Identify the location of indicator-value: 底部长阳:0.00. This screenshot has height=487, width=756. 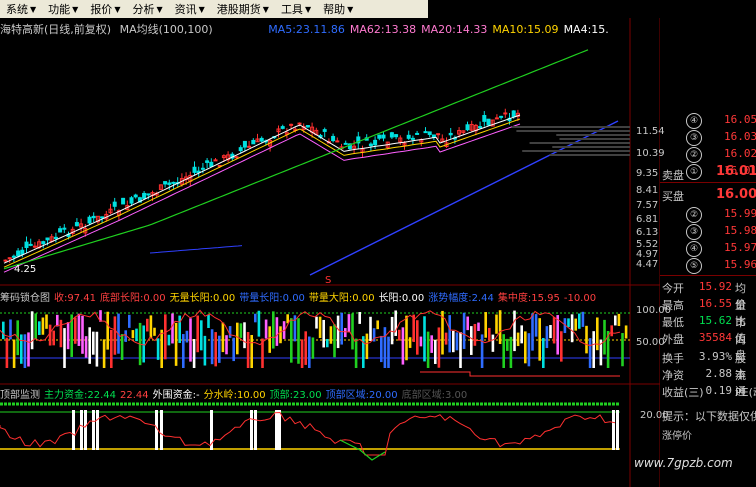
(133, 298).